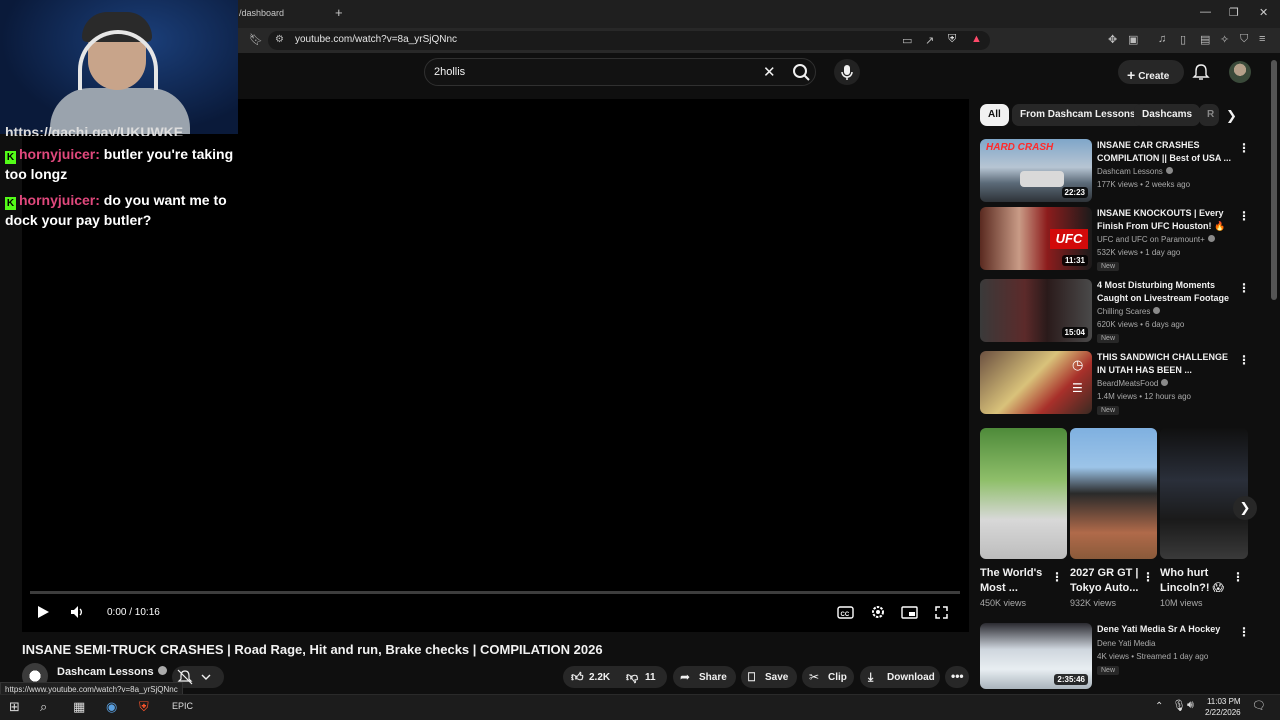  I want to click on add-to-queue-icon: ☰, so click(1077, 388).